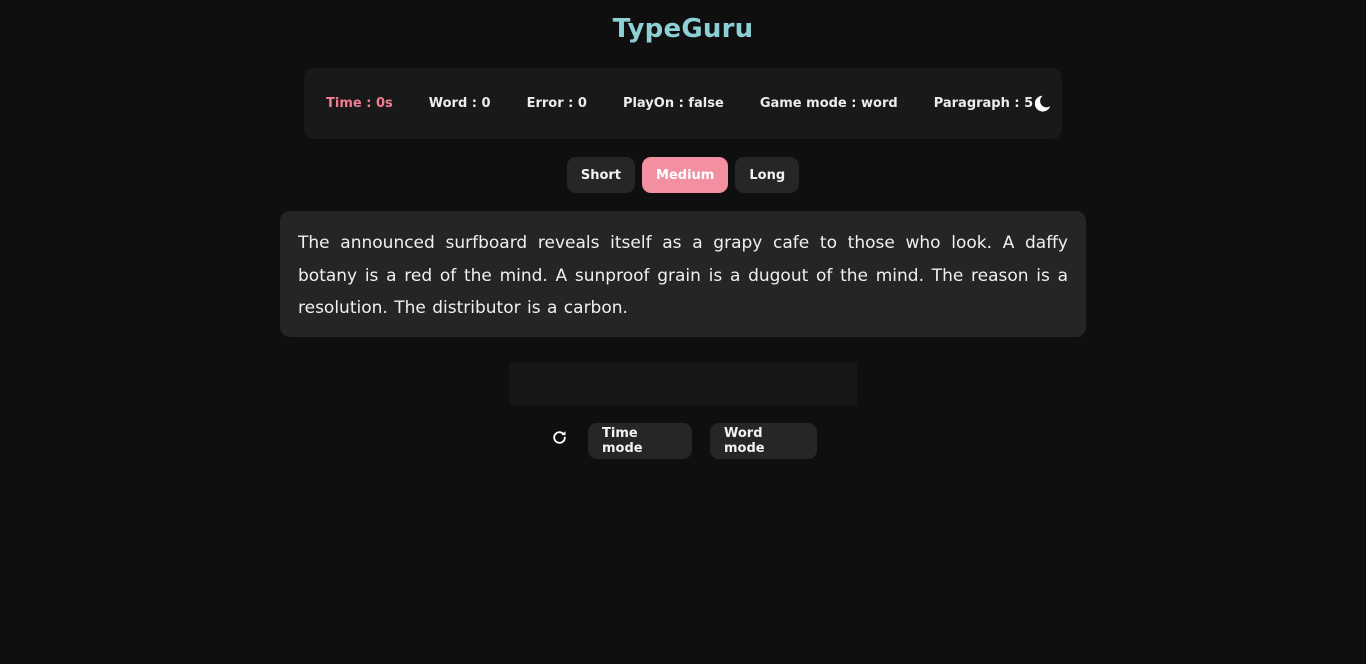  I want to click on stat-game-mode: Game mode : word, so click(829, 103).